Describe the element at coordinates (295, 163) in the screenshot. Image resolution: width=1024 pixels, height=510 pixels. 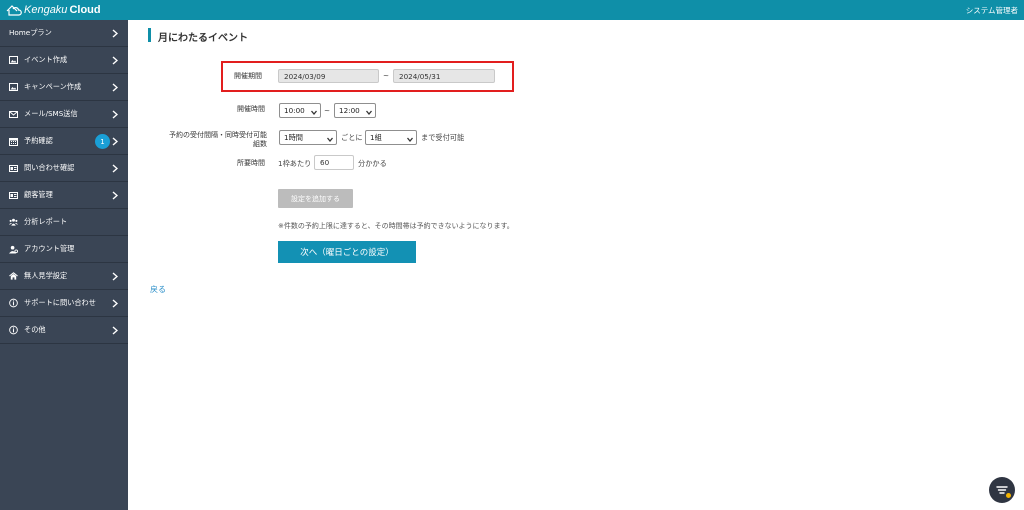
I see `duration-prefix-text: 1枠あたり` at that location.